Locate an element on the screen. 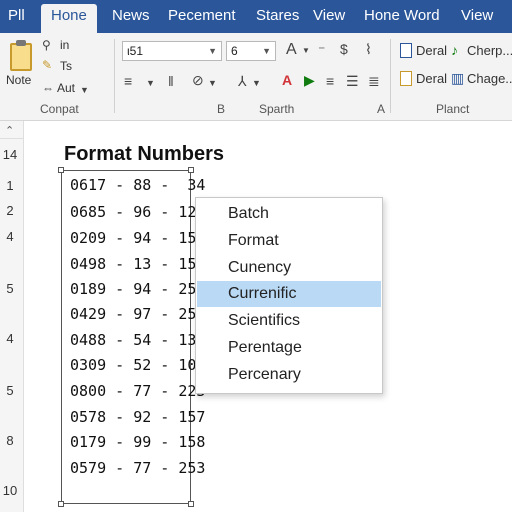 Image resolution: width=512 pixels, height=512 pixels. tab-view: View is located at coordinates (329, 15).